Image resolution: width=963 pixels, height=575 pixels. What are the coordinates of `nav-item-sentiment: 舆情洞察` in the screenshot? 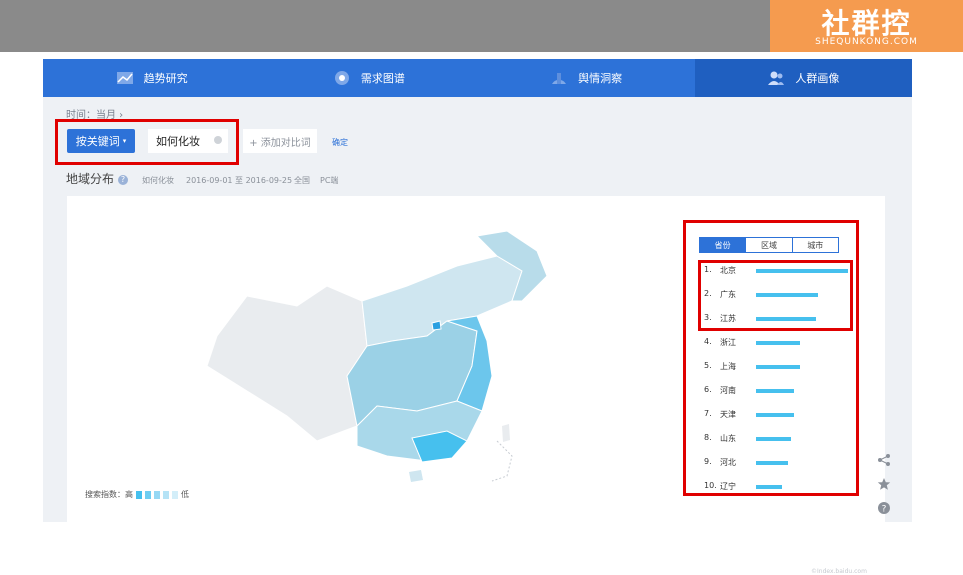 It's located at (586, 78).